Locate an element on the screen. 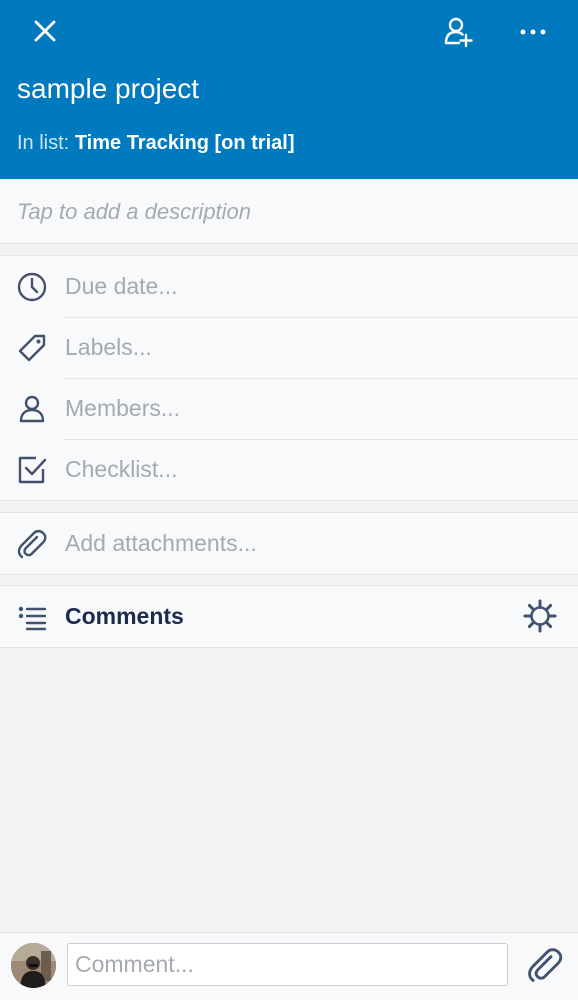 The image size is (578, 1000). comments-title-row: Comments is located at coordinates (289, 616).